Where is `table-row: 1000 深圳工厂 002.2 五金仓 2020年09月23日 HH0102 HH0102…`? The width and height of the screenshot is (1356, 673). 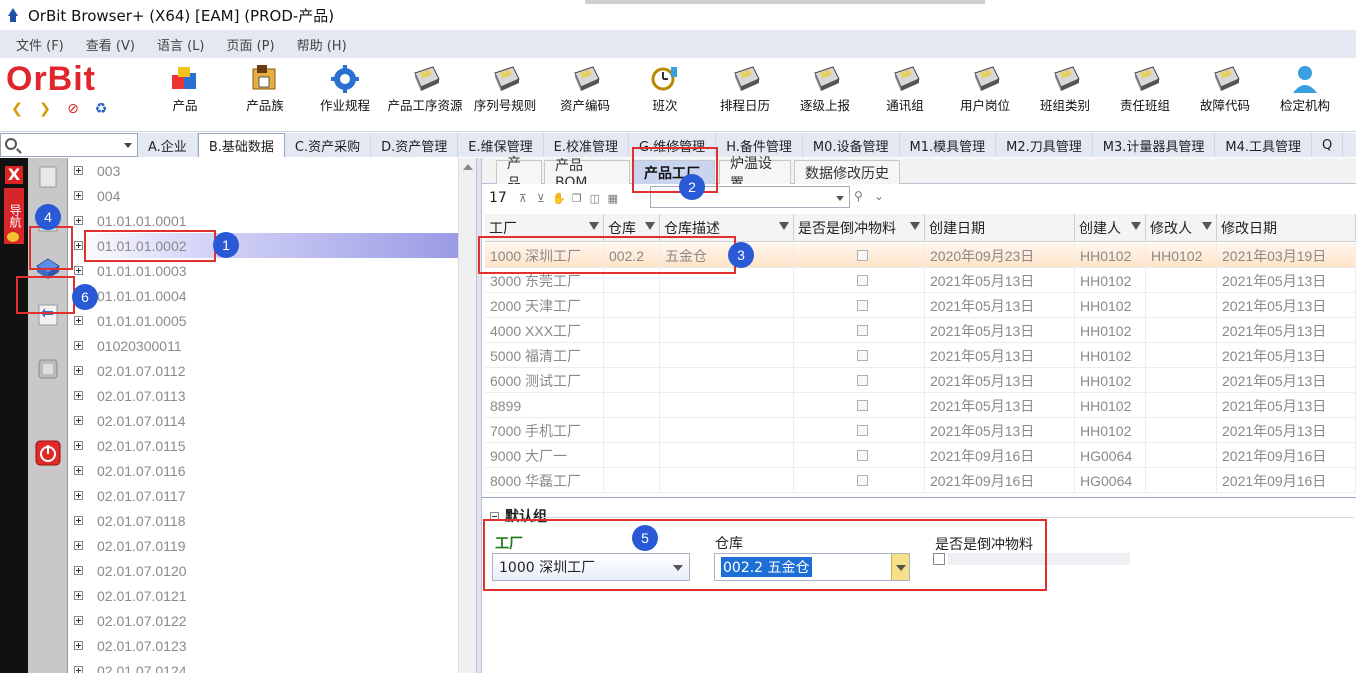 table-row: 1000 深圳工厂 002.2 五金仓 2020年09月23日 HH0102 HH0102… is located at coordinates (920, 255).